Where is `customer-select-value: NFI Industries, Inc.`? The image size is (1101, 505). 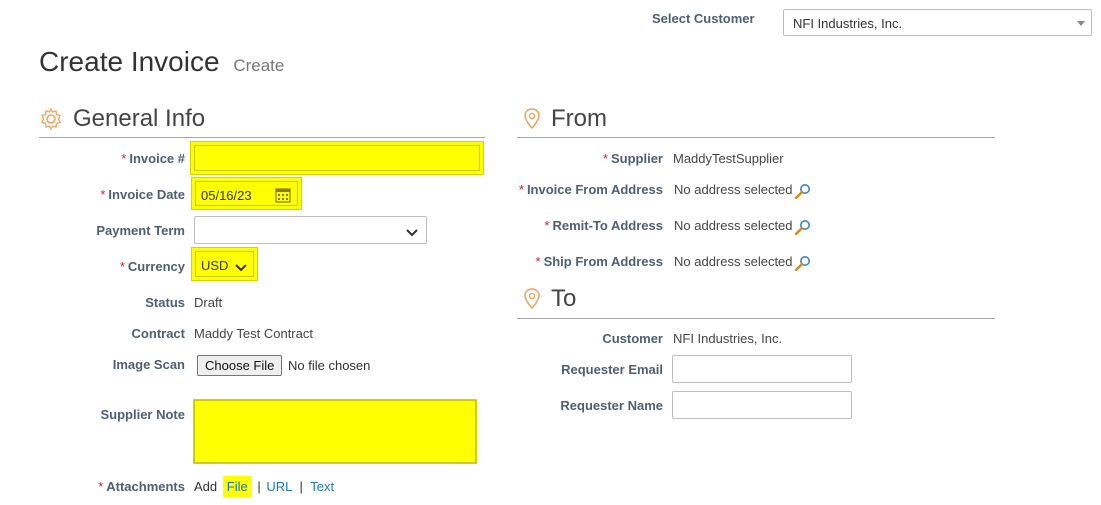 customer-select-value: NFI Industries, Inc. is located at coordinates (848, 23).